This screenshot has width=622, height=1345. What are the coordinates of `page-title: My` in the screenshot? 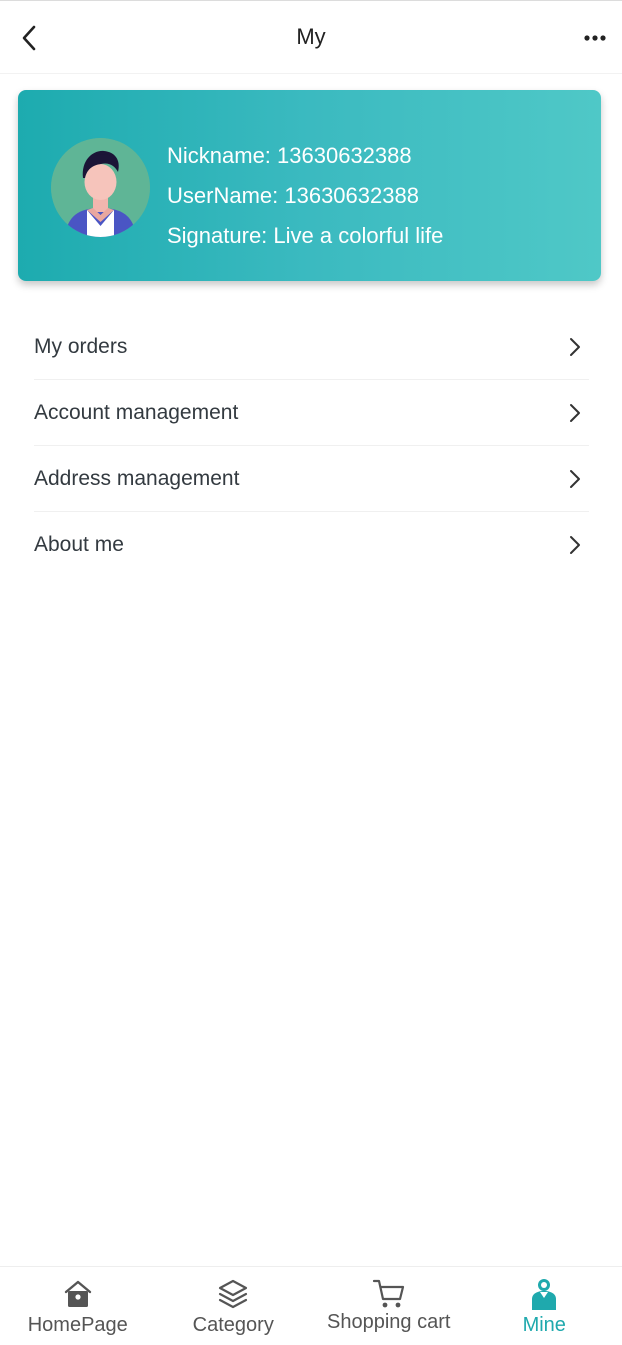 It's located at (311, 36).